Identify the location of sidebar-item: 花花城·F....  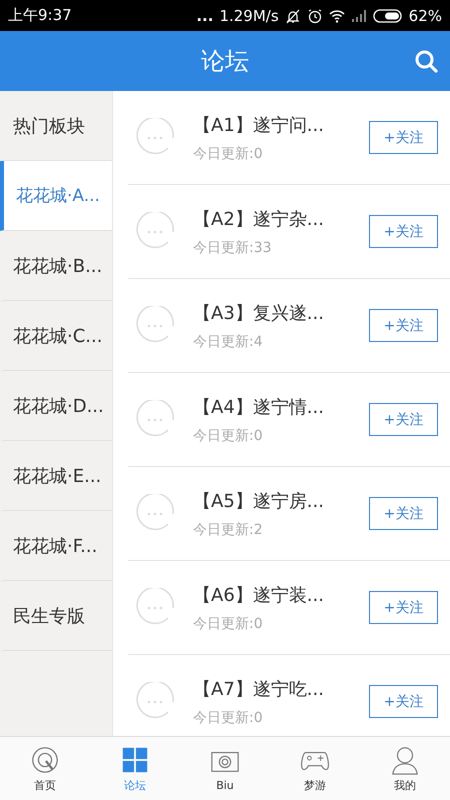
(56, 546).